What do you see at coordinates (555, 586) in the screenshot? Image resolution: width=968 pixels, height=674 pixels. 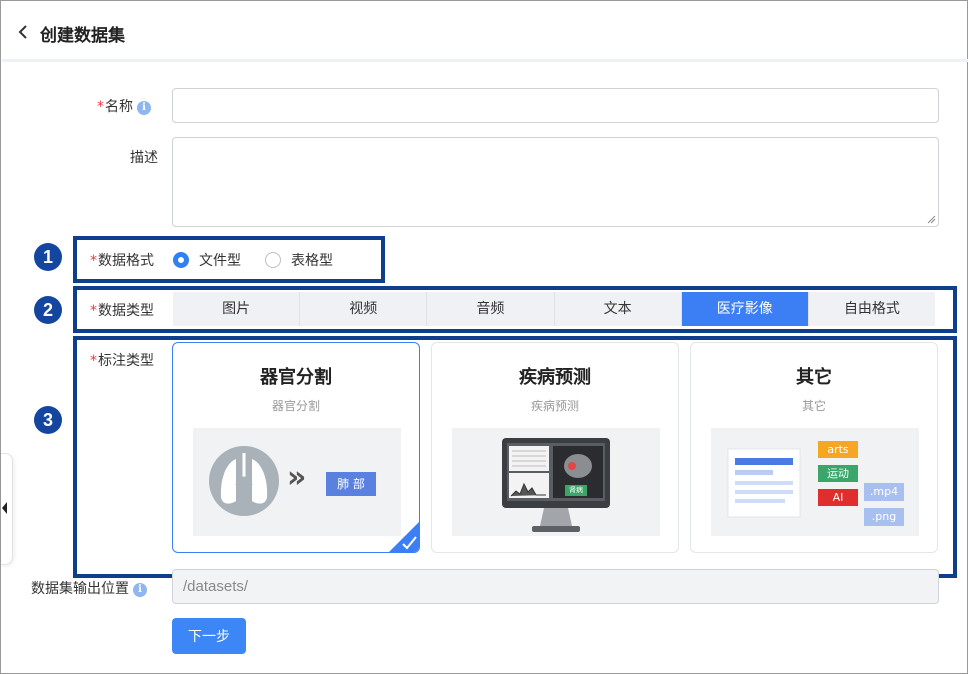 I see `output-location-input` at bounding box center [555, 586].